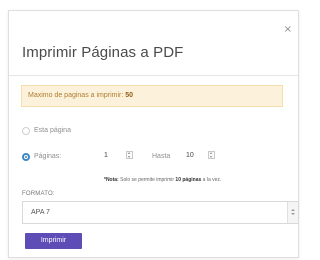 This screenshot has width=320, height=260. Describe the element at coordinates (53, 241) in the screenshot. I see `print-button: Imprimir` at that location.